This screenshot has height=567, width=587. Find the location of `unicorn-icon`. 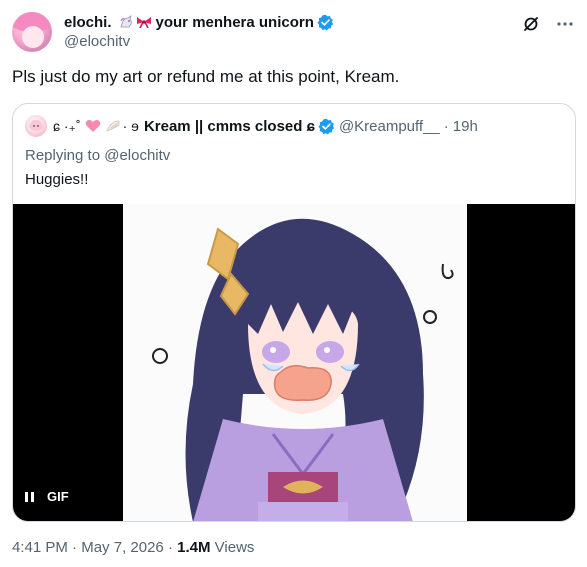

unicorn-icon is located at coordinates (125, 21).